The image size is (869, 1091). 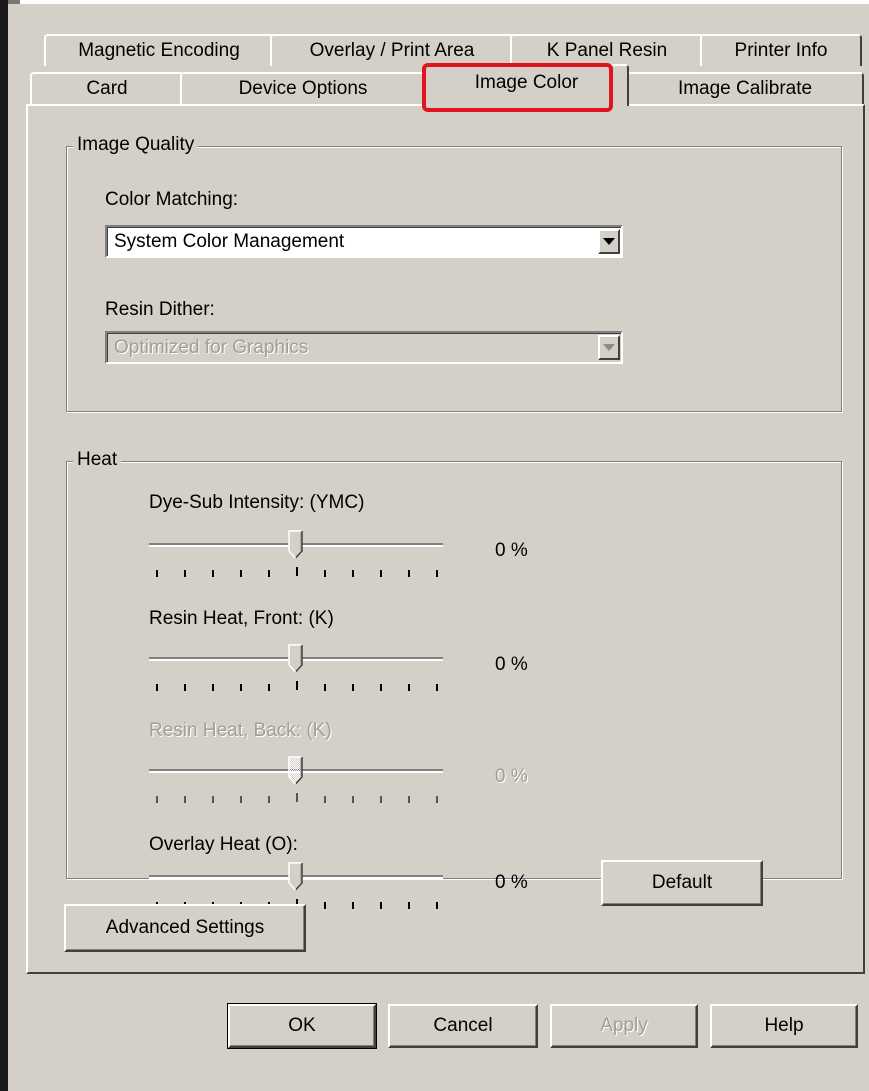 I want to click on heat-title: Heat, so click(x=97, y=460).